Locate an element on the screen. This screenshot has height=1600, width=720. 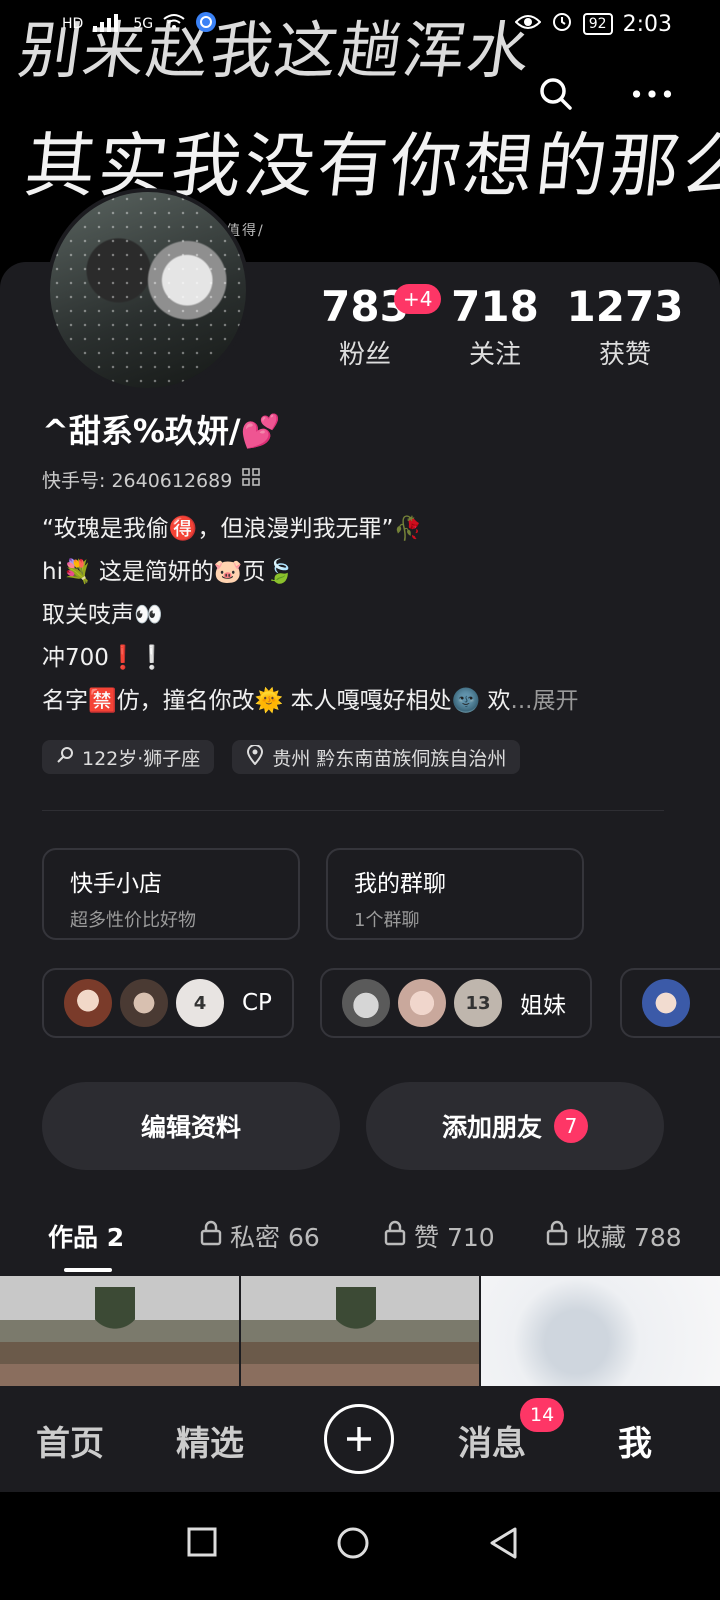
works-grid is located at coordinates (360, 1331).